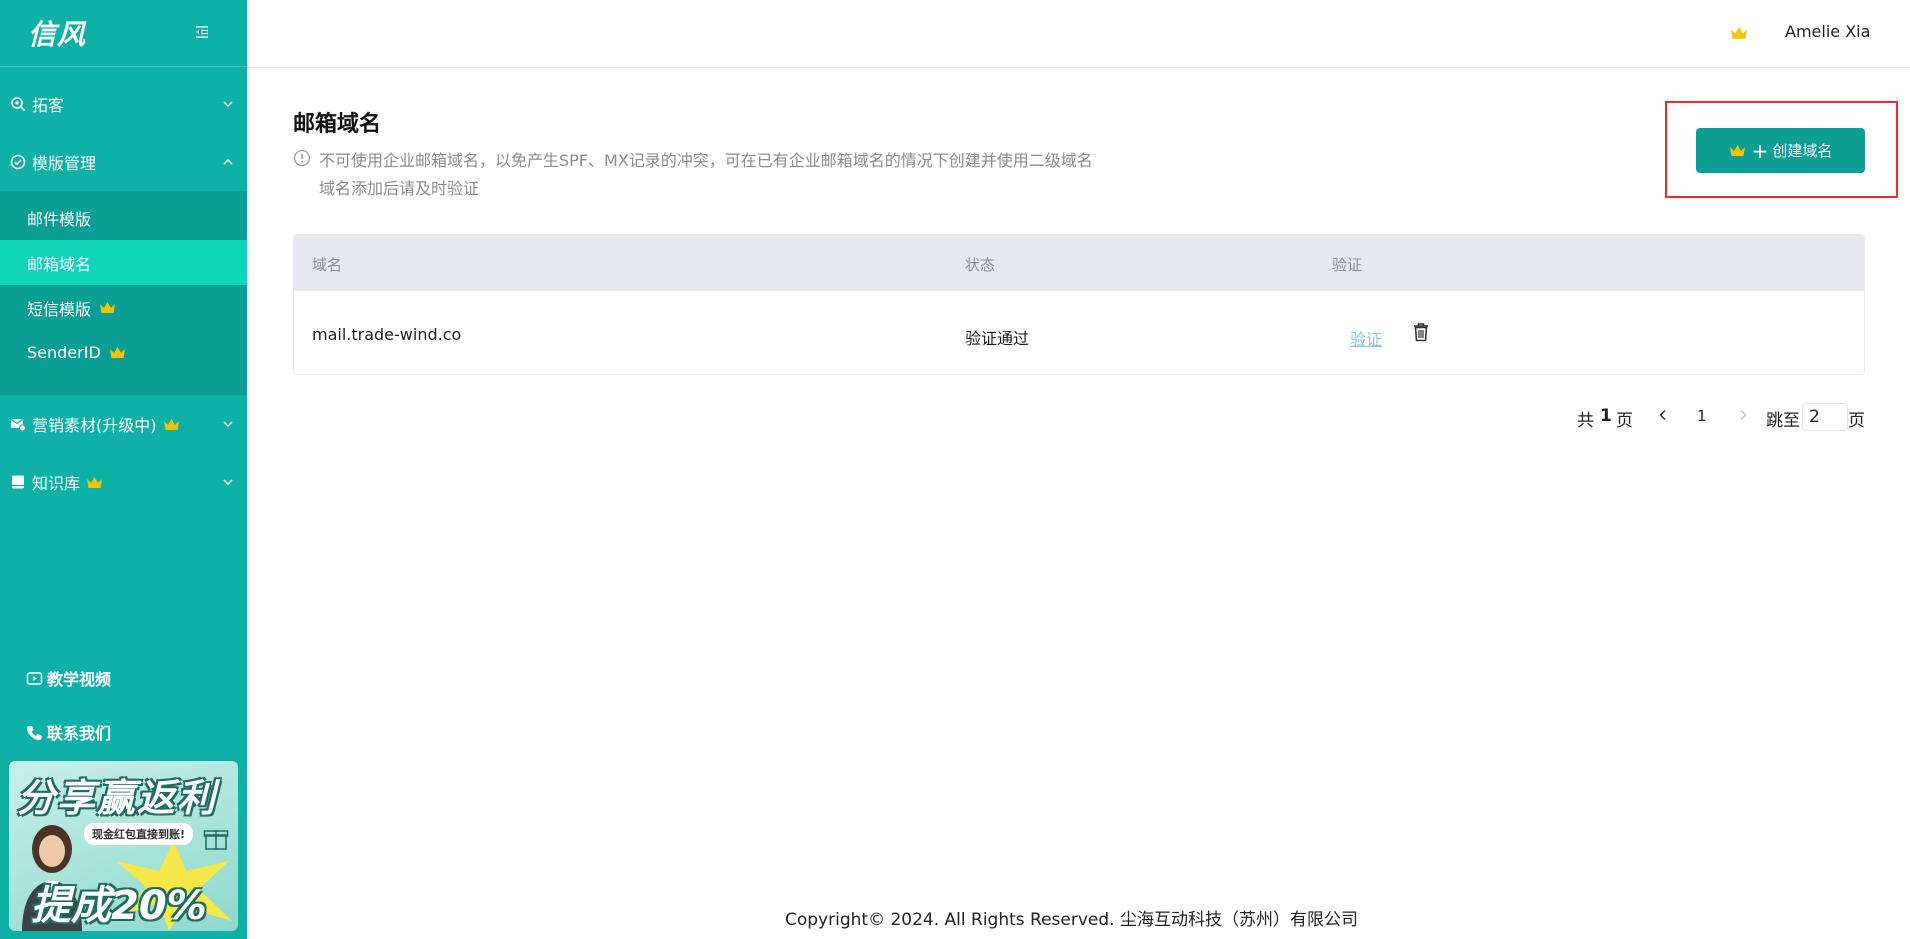  Describe the element at coordinates (1802, 151) in the screenshot. I see `create-domain-label: 创建域名` at that location.